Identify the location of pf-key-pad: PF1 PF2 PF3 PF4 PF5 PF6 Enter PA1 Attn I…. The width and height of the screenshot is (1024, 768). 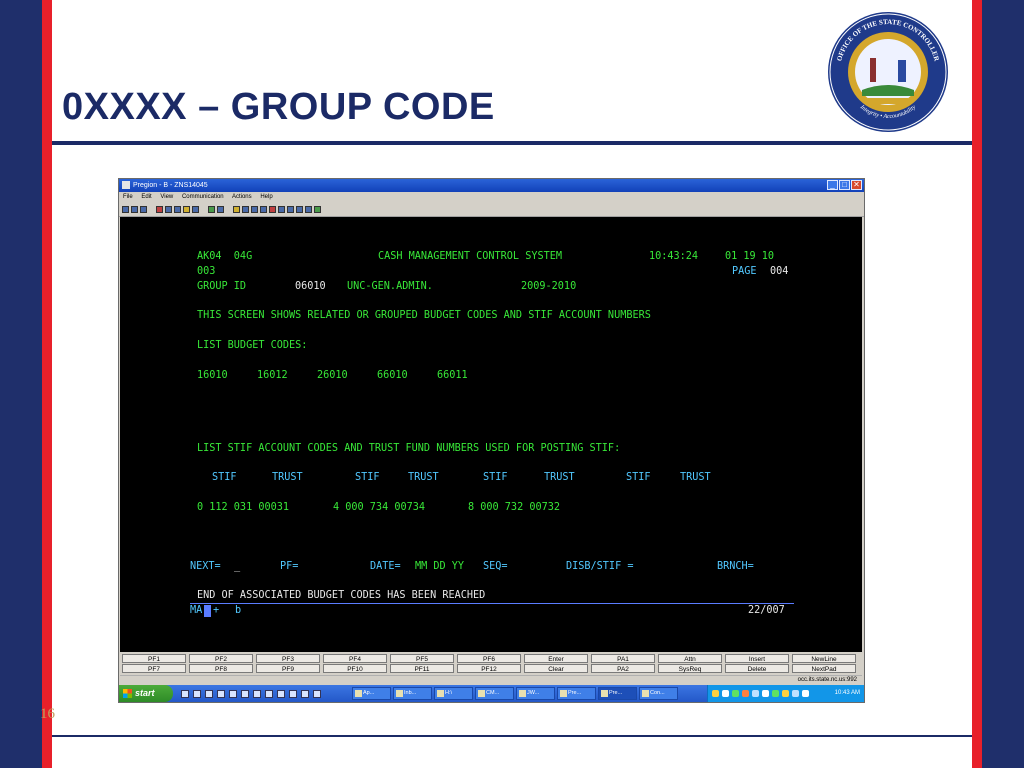
(491, 664).